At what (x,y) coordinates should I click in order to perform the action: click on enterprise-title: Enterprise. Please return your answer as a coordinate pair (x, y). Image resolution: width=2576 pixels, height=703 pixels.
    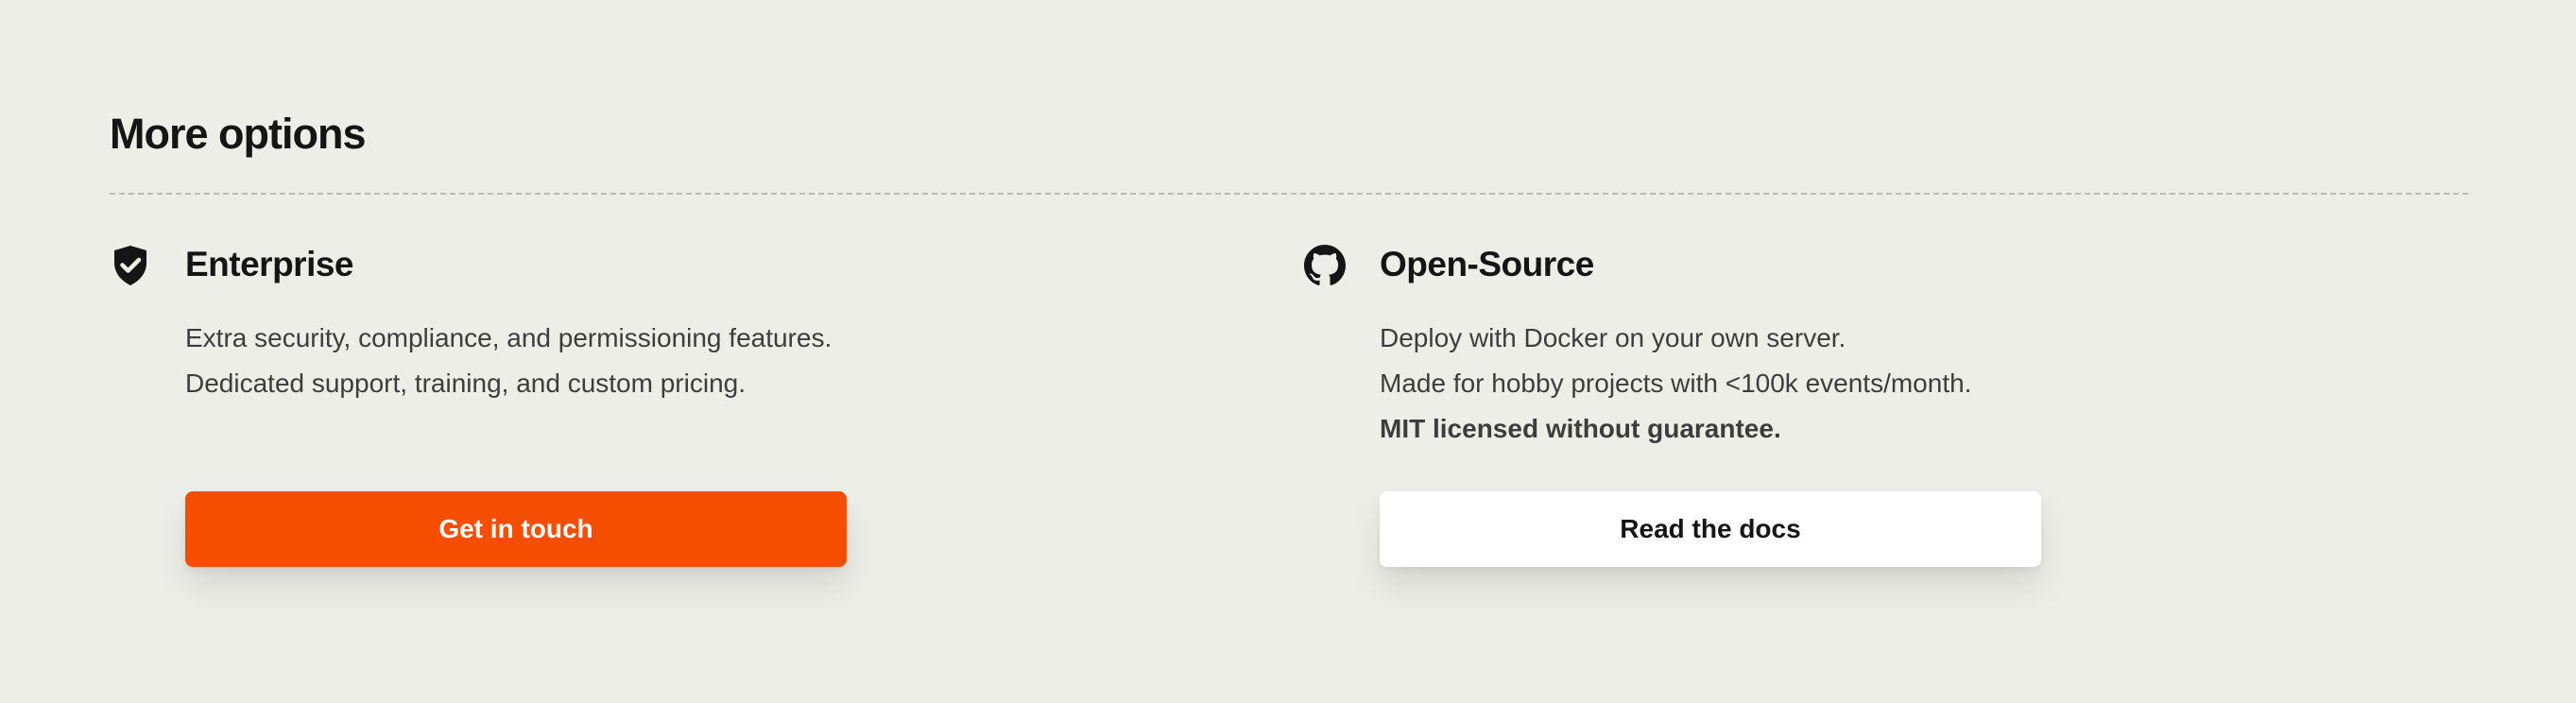
    Looking at the image, I should click on (269, 264).